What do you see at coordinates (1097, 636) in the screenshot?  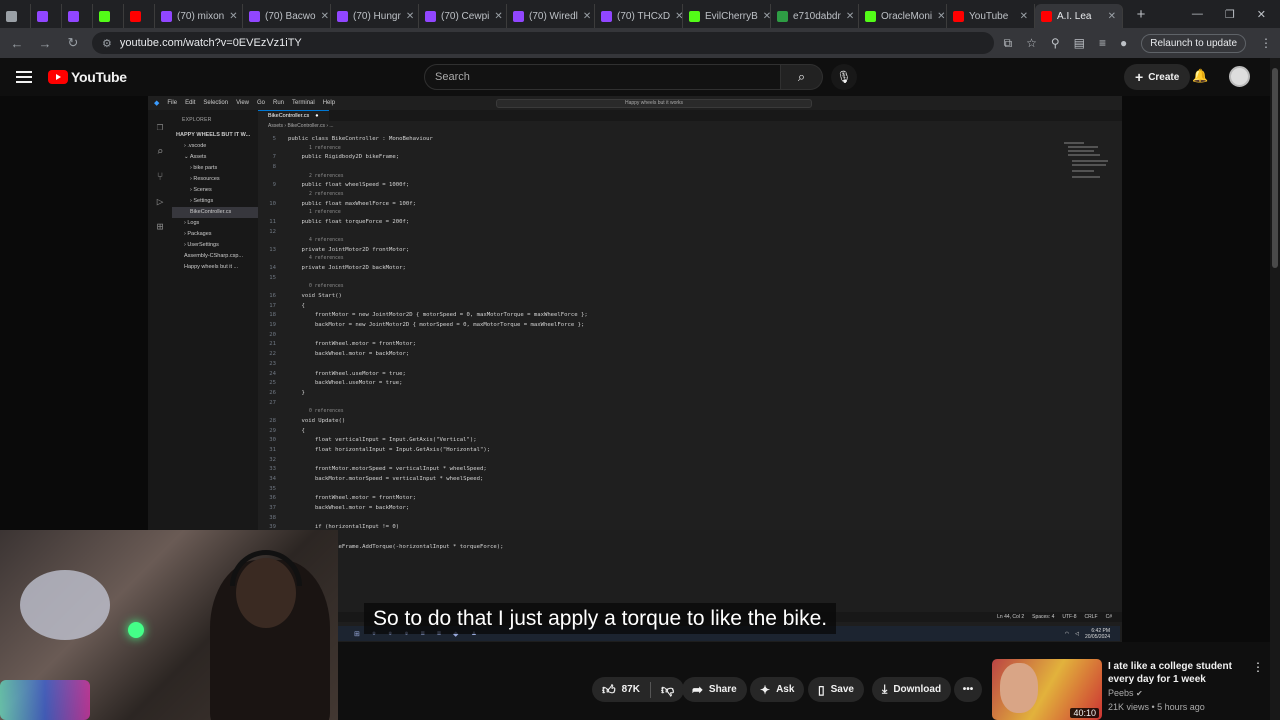 I see `clock-date: 20/05/2024` at bounding box center [1097, 636].